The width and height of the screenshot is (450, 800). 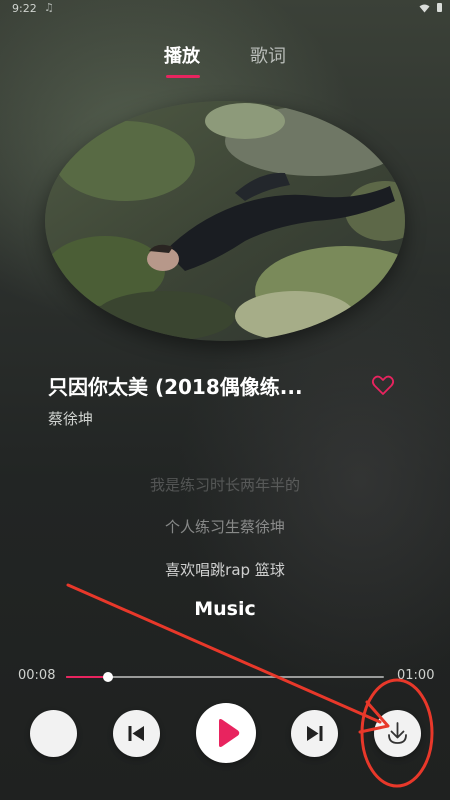 I want to click on previous-button, so click(x=136, y=733).